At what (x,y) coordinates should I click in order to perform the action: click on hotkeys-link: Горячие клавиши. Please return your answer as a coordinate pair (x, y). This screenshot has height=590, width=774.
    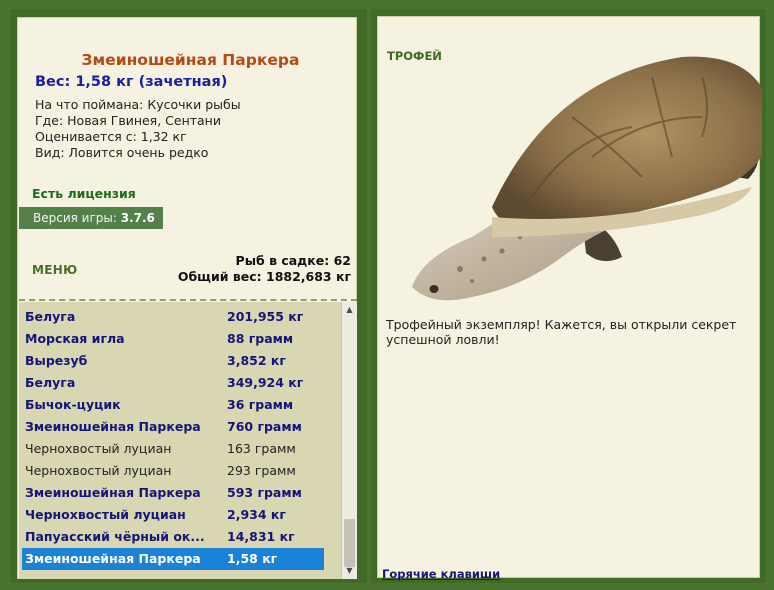
    Looking at the image, I should click on (441, 574).